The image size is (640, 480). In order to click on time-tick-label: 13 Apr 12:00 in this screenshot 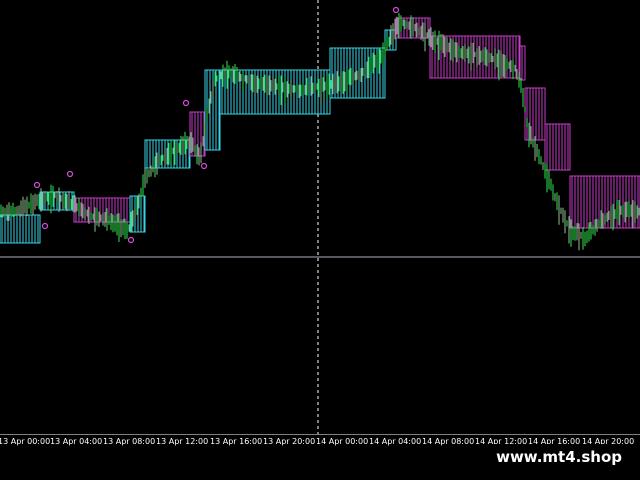, I will do `click(182, 441)`.